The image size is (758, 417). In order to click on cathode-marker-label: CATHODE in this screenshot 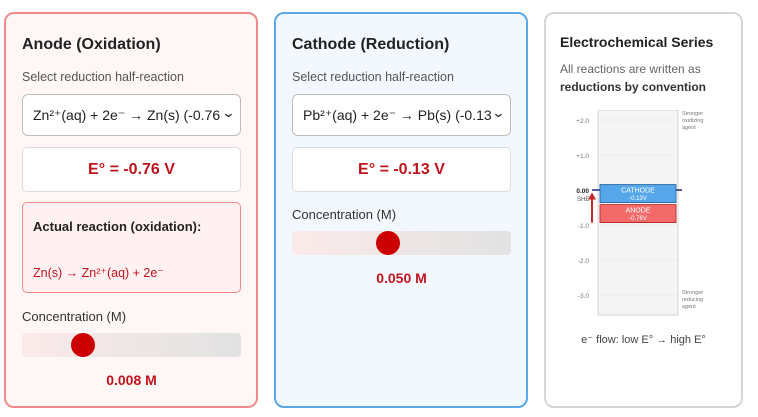, I will do `click(638, 191)`.